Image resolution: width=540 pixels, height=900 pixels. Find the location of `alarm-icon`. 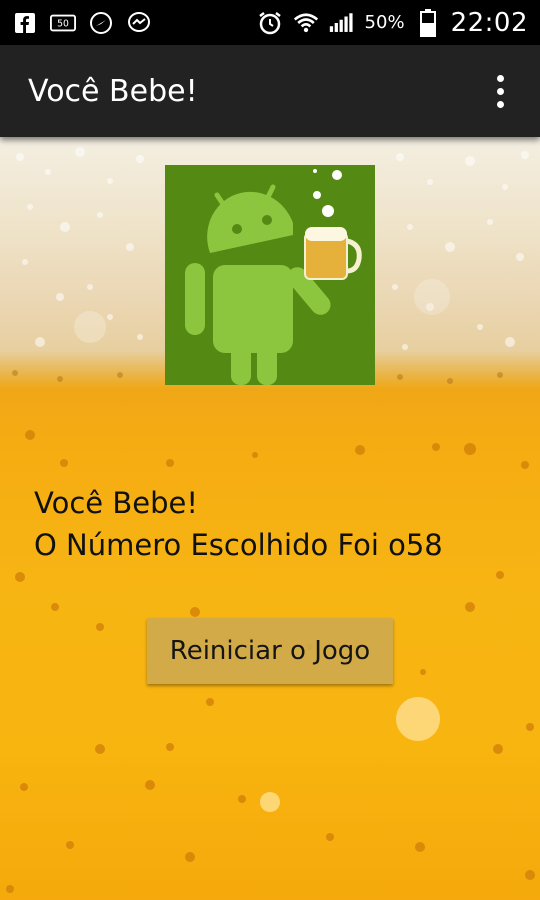

alarm-icon is located at coordinates (270, 23).